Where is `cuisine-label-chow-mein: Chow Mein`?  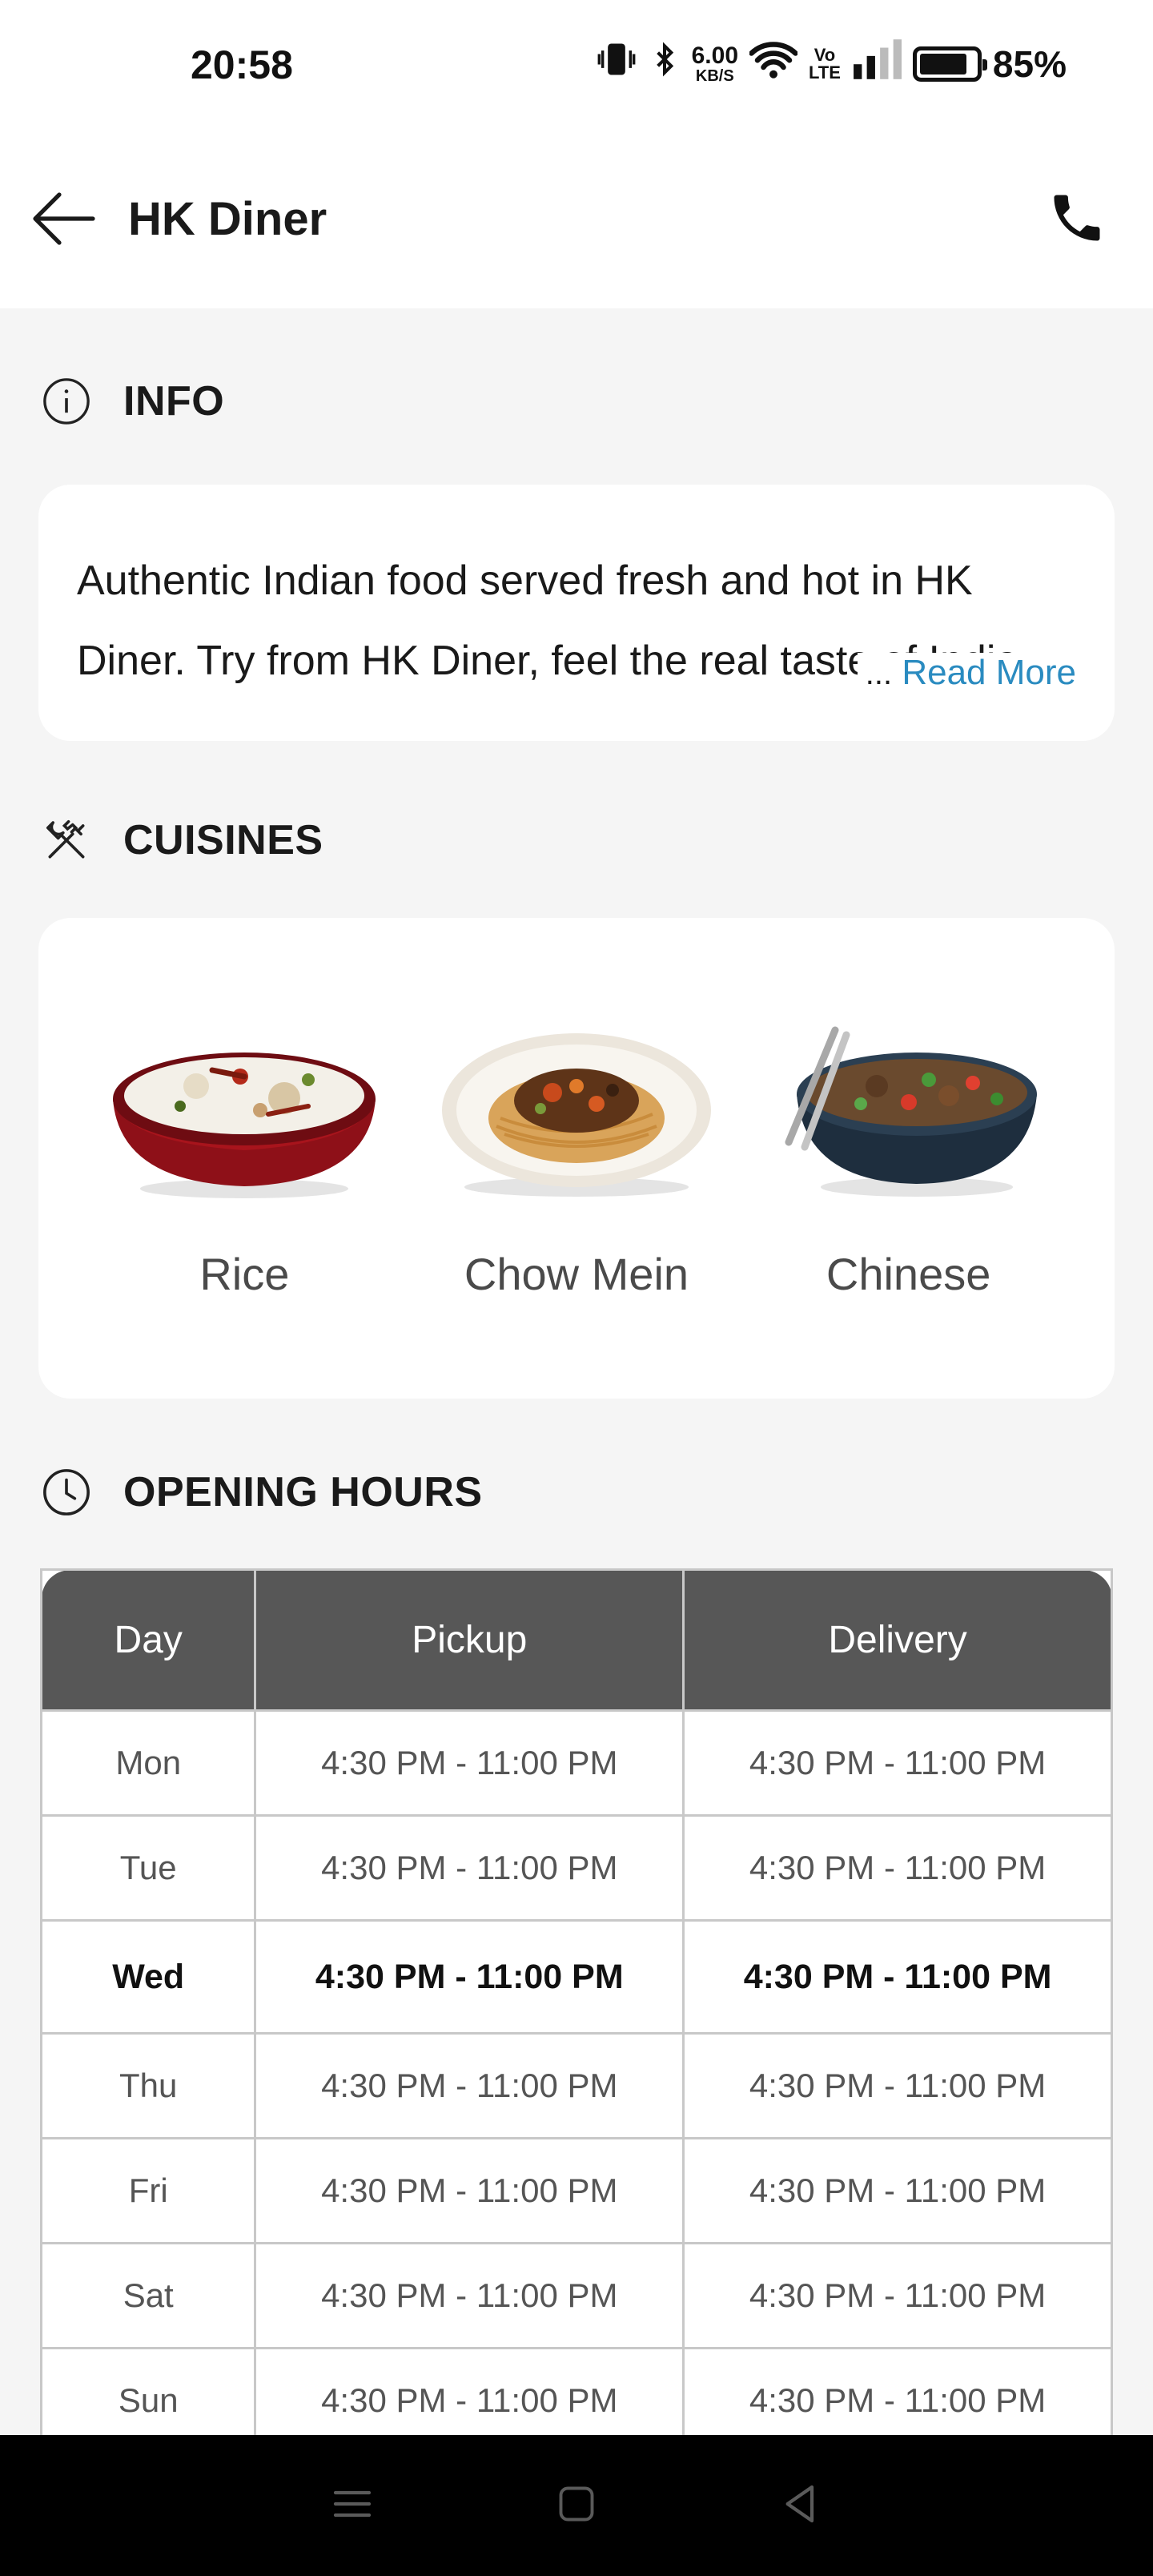 cuisine-label-chow-mein: Chow Mein is located at coordinates (576, 1274).